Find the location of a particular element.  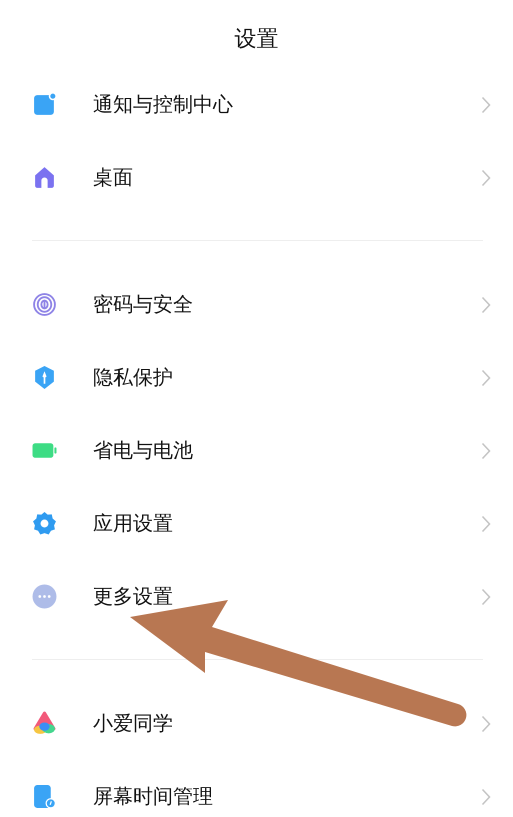

item-label: 应用设置 is located at coordinates (133, 523).